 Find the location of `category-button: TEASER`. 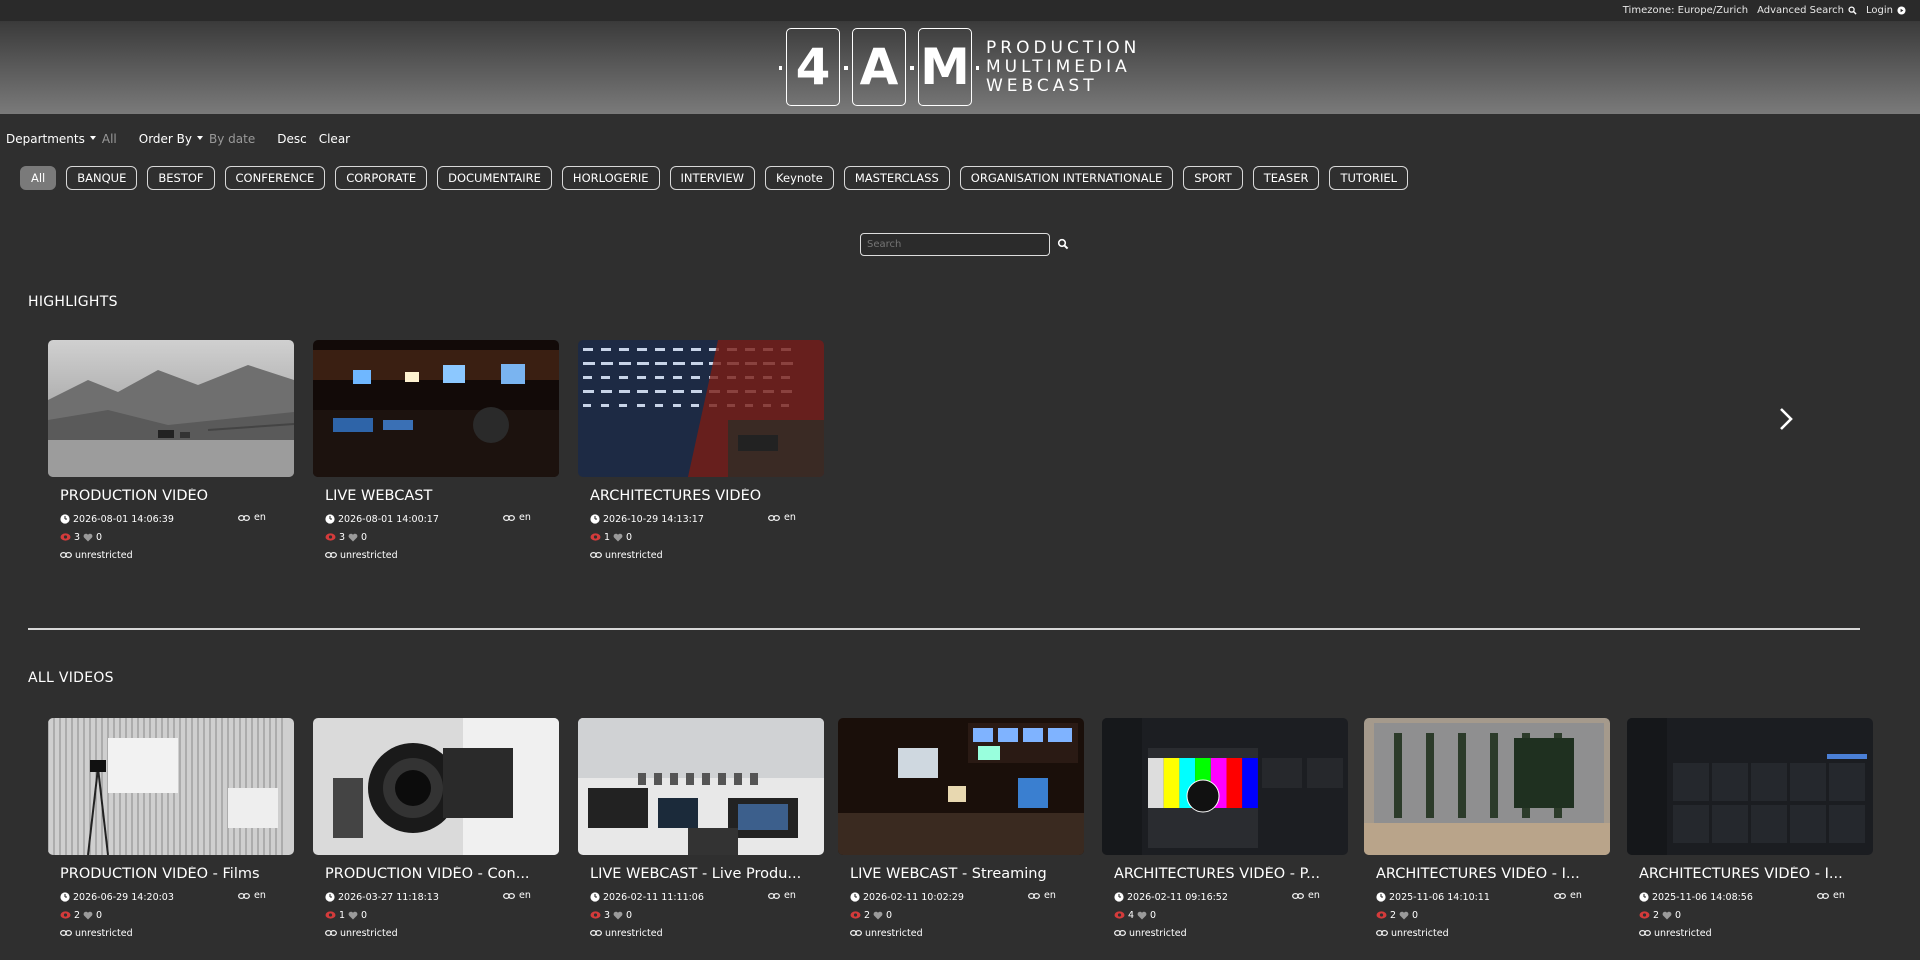

category-button: TEASER is located at coordinates (1286, 178).